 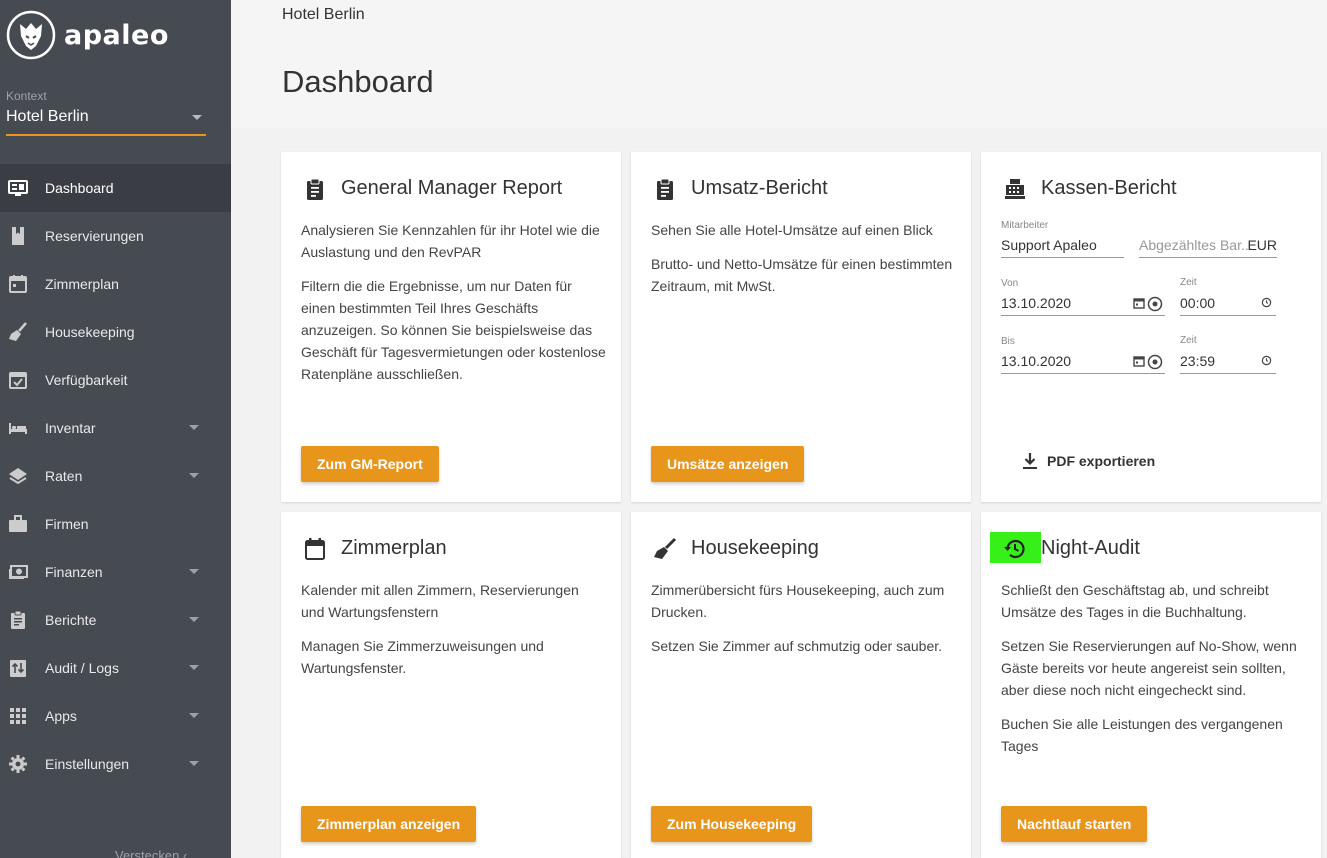 I want to click on bed-icon, so click(x=18, y=428).